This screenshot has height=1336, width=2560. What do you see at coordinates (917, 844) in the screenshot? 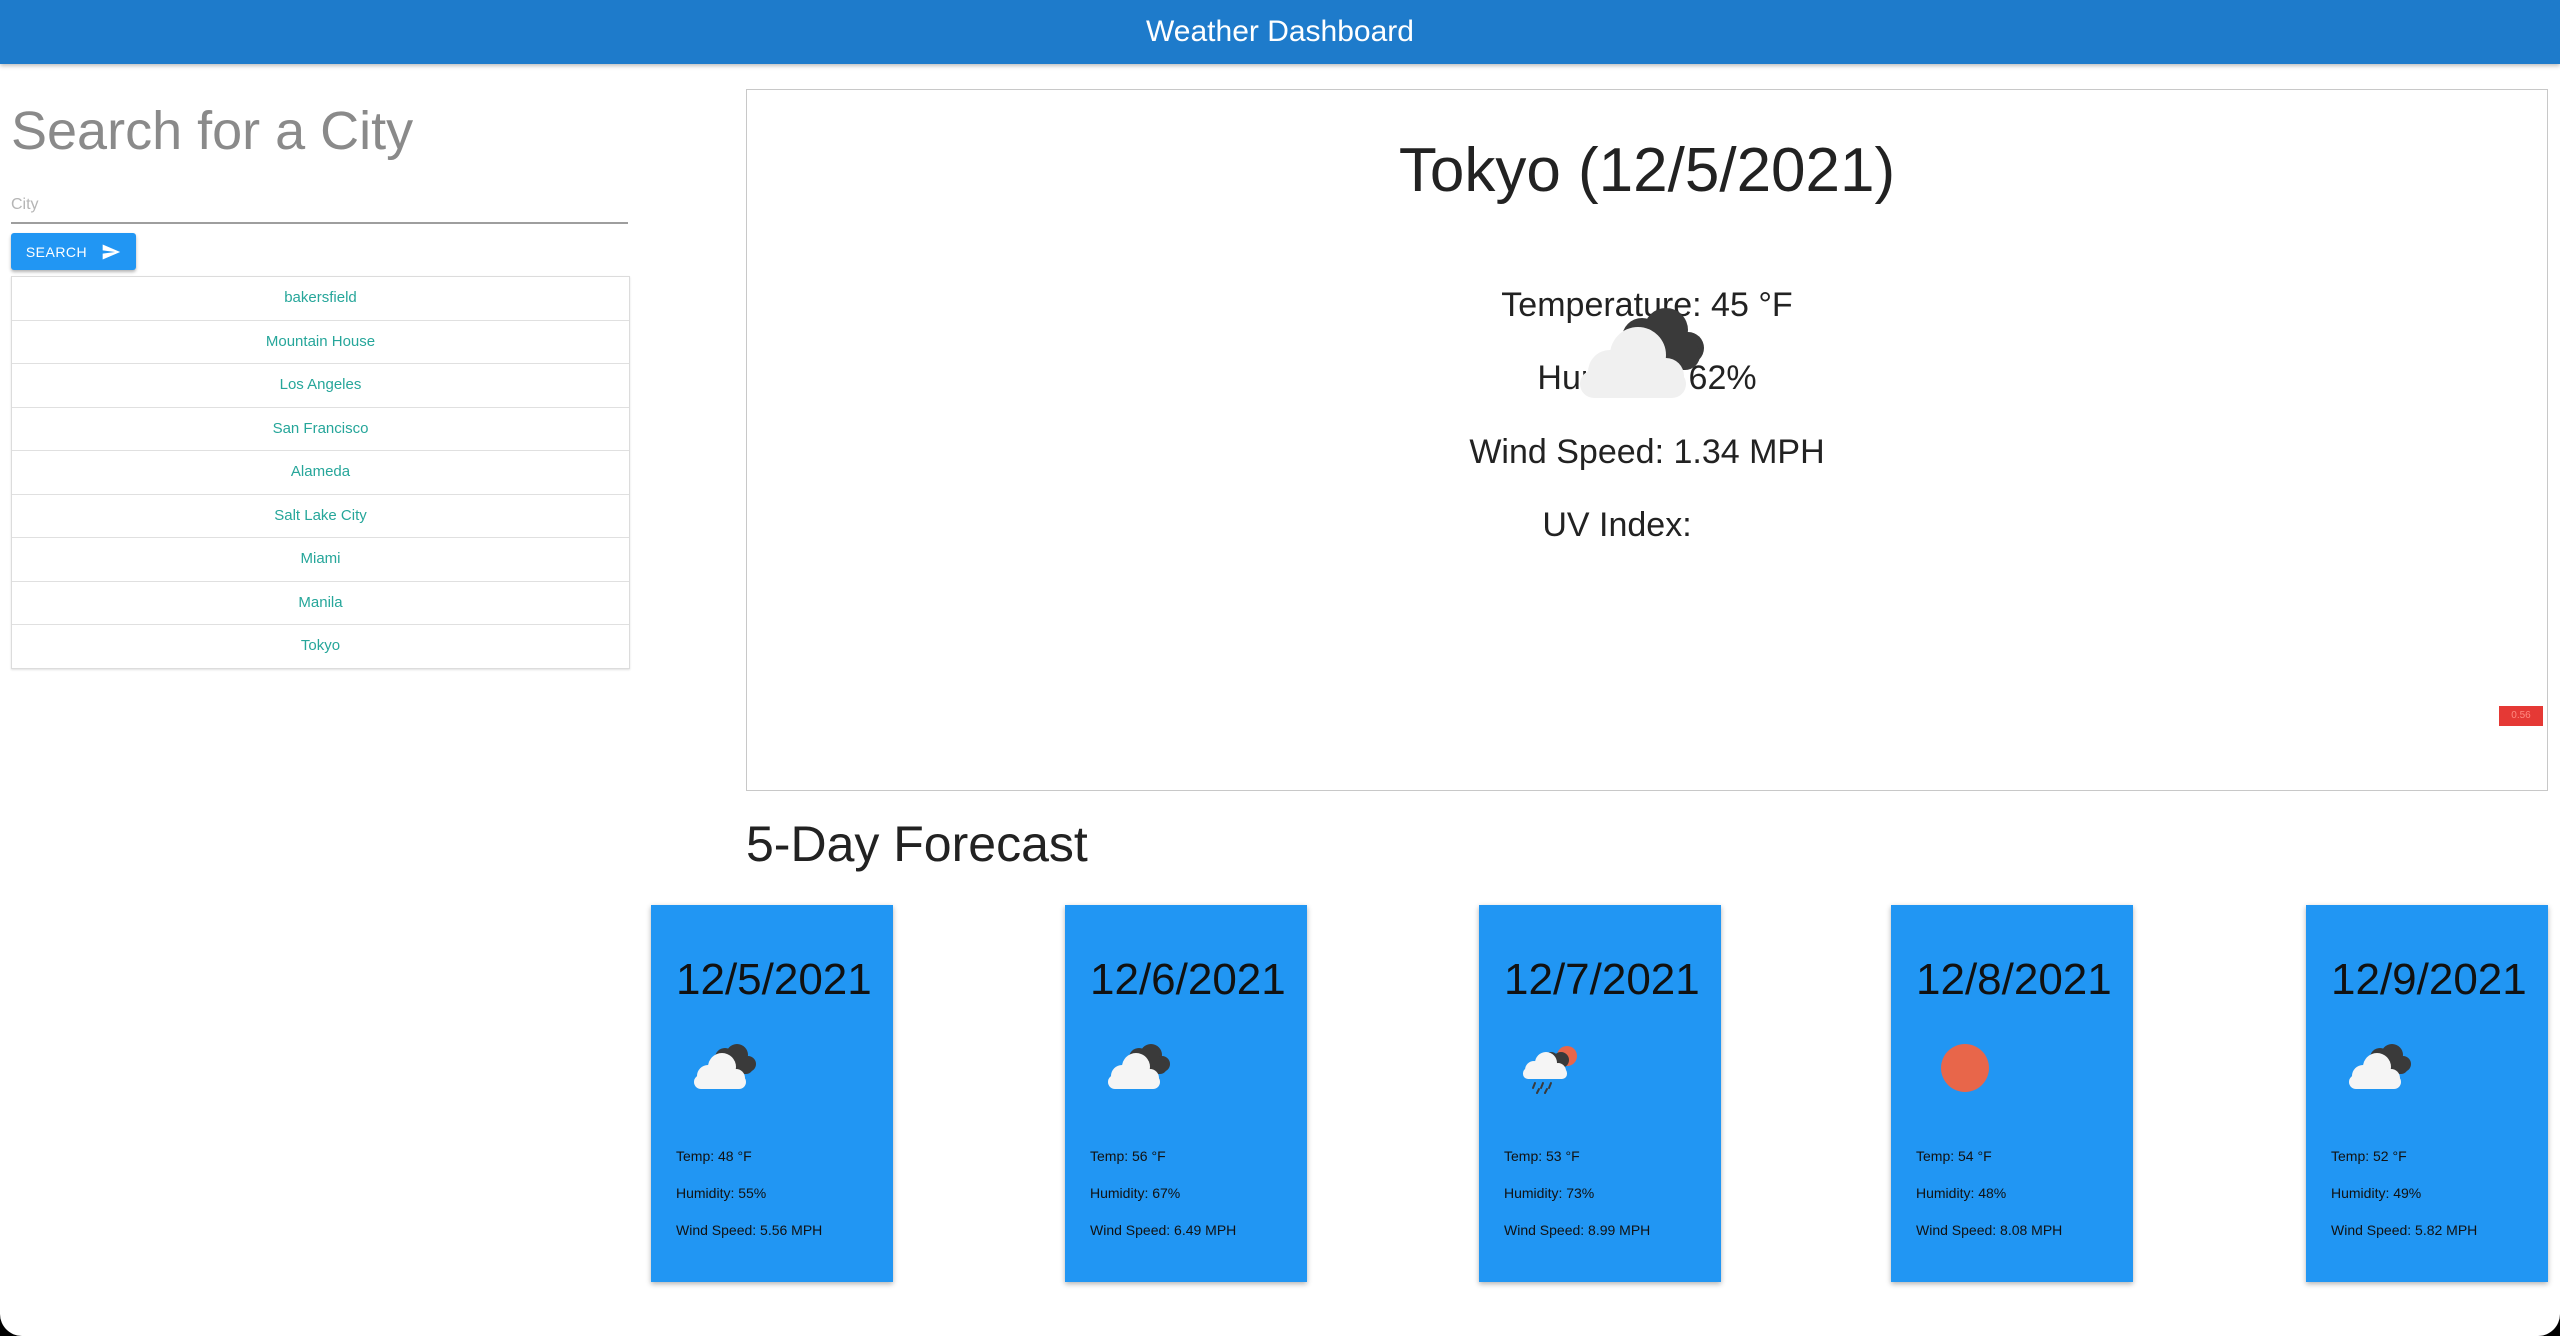
I see `forecast-heading: 5-Day Forecast` at bounding box center [917, 844].